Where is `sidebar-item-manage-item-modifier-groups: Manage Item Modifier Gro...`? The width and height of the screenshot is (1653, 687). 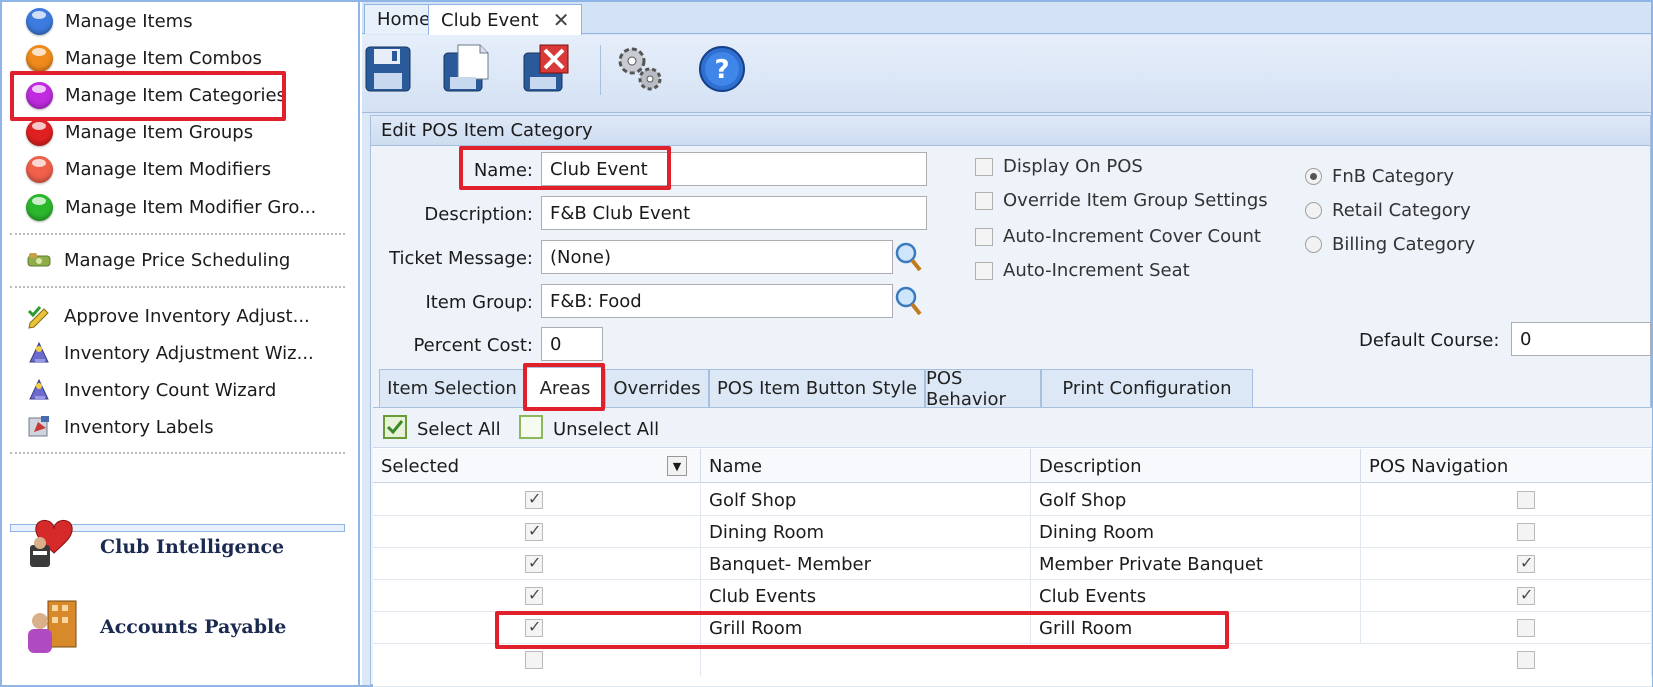
sidebar-item-manage-item-modifier-groups: Manage Item Modifier Gro... is located at coordinates (177, 207).